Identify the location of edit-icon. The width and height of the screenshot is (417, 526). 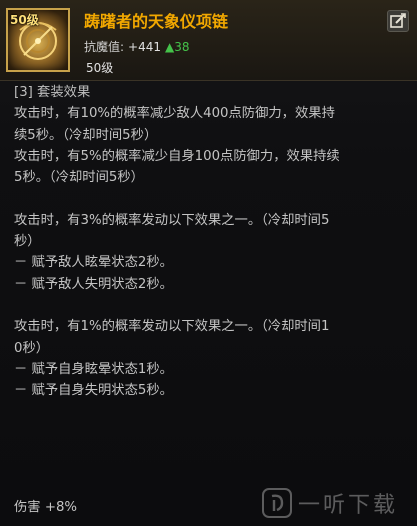
(398, 20).